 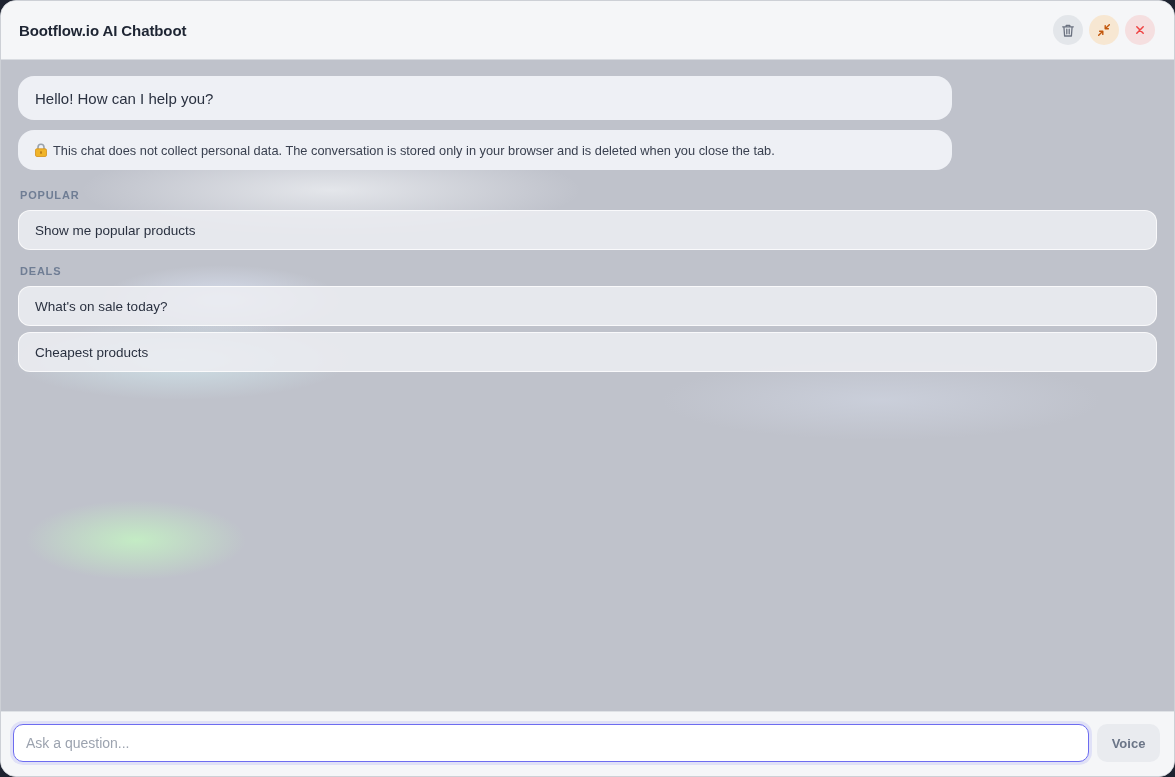 I want to click on delete-button, so click(x=1068, y=30).